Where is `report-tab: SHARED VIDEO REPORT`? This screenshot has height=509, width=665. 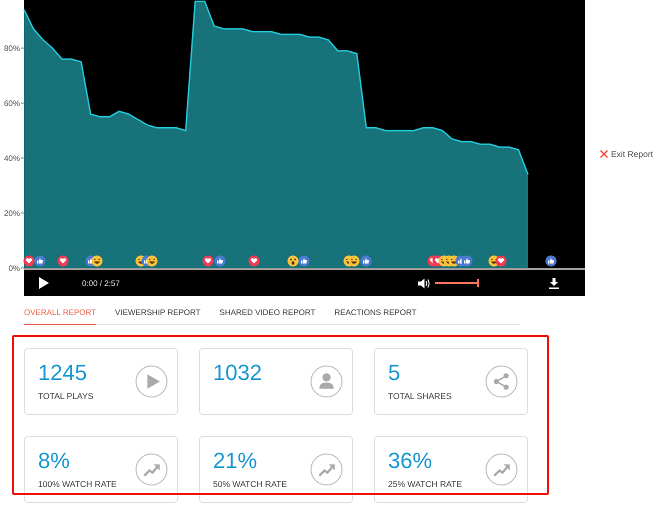
report-tab: SHARED VIDEO REPORT is located at coordinates (268, 310).